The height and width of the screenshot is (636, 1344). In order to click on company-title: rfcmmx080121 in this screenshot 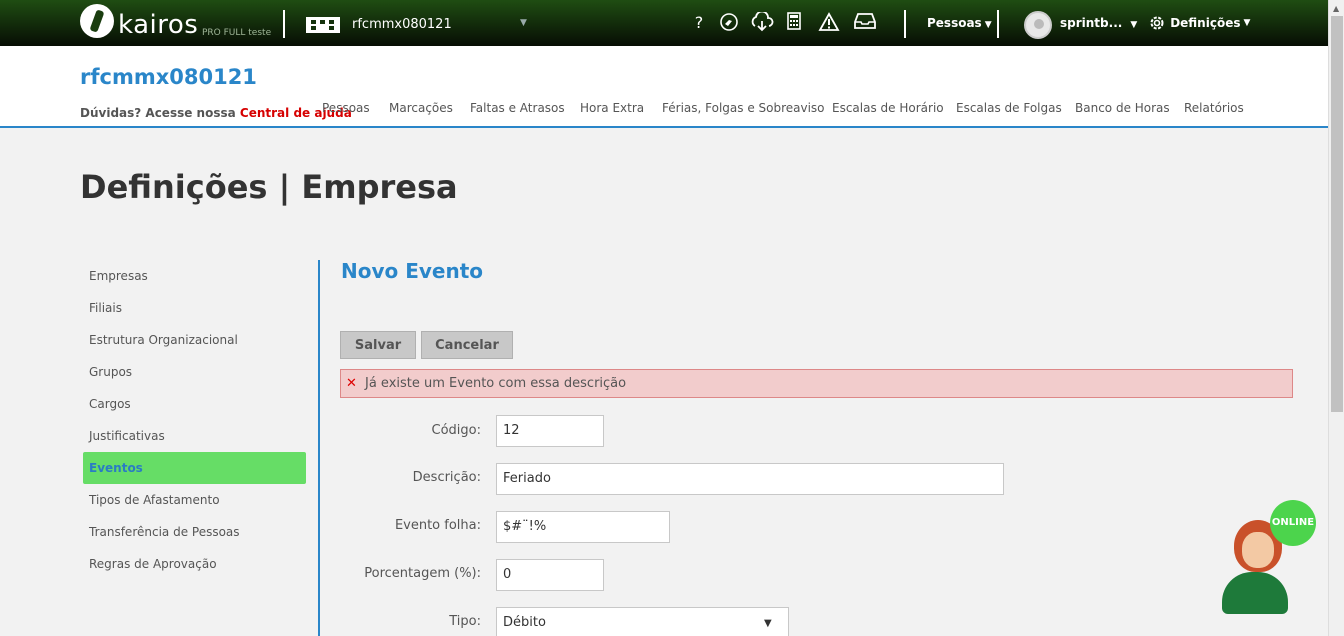, I will do `click(168, 77)`.